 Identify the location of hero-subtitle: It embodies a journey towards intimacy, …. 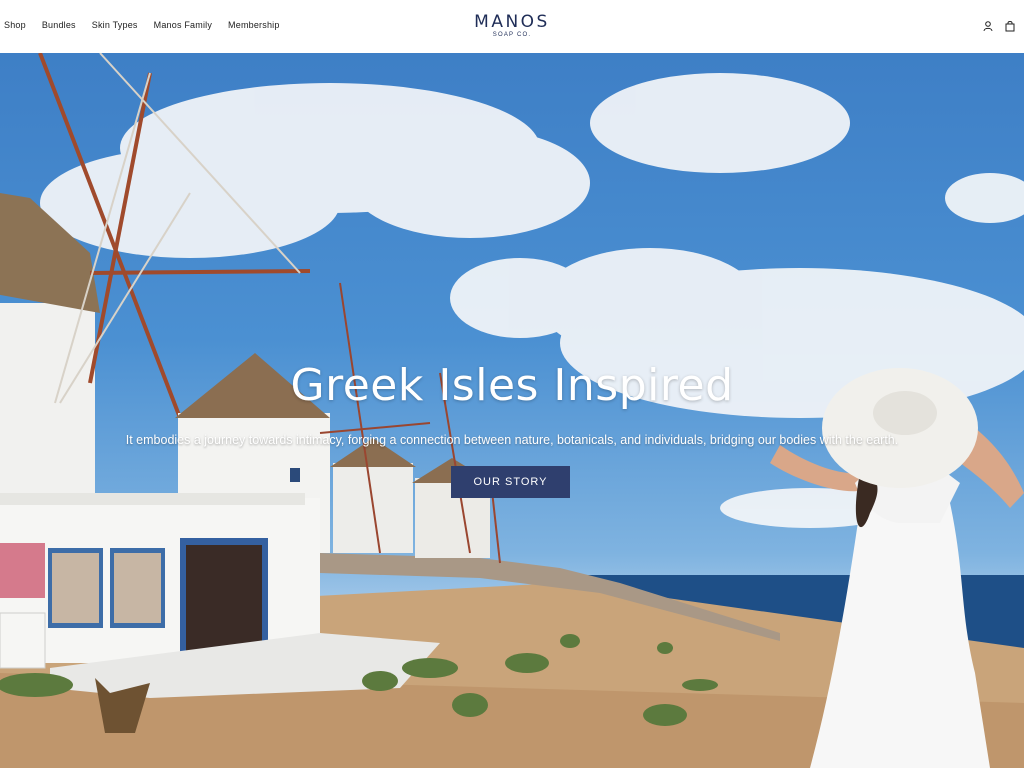
(512, 440).